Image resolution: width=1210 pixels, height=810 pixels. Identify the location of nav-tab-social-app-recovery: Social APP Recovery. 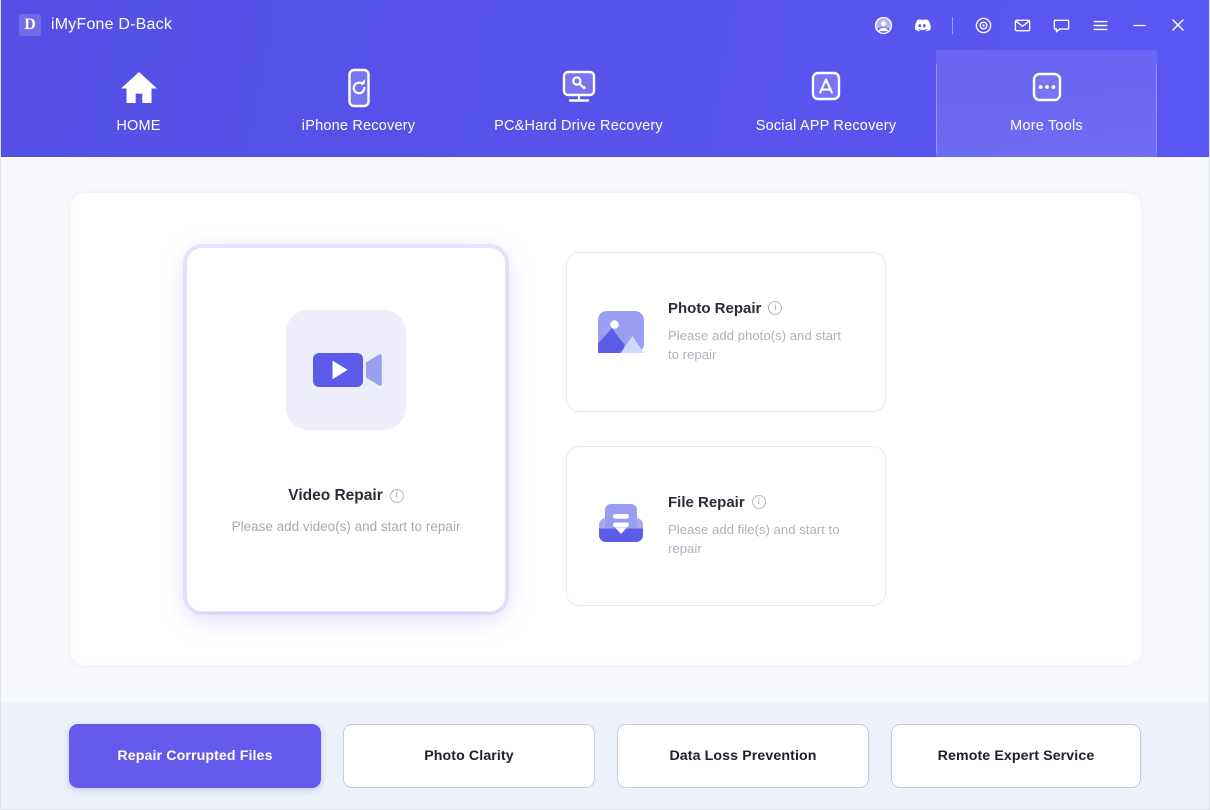
(826, 103).